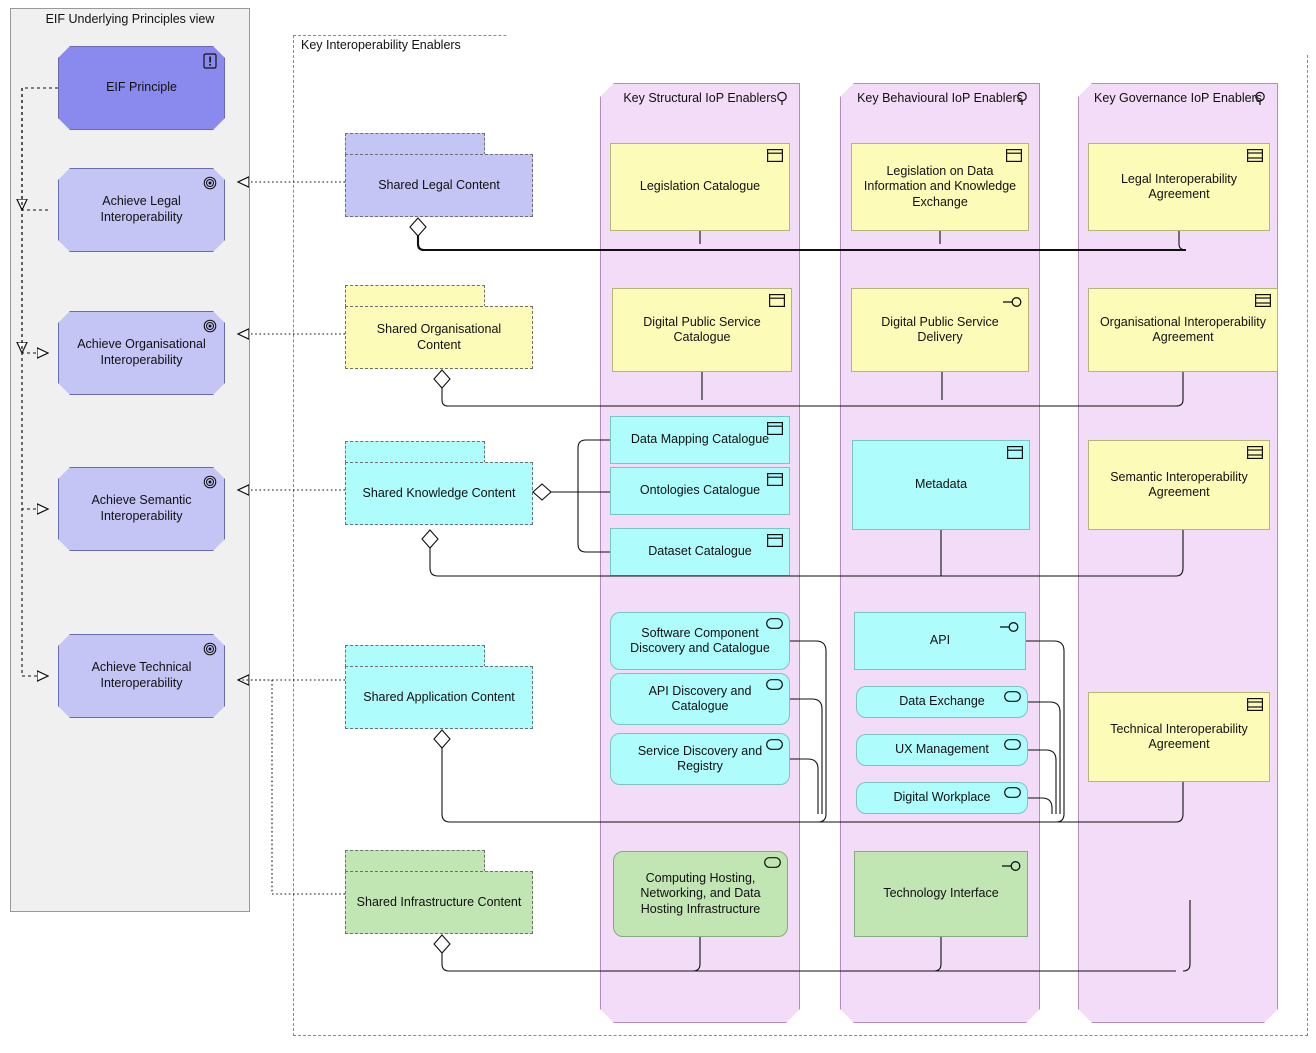 This screenshot has width=1316, height=1053. I want to click on element-api: API, so click(940, 641).